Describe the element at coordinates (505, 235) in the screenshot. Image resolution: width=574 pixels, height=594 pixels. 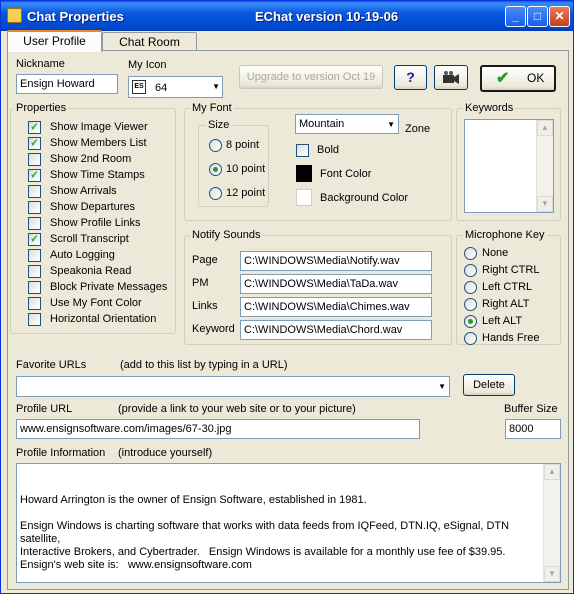
I see `microphone-key-label: Microphone Key` at that location.